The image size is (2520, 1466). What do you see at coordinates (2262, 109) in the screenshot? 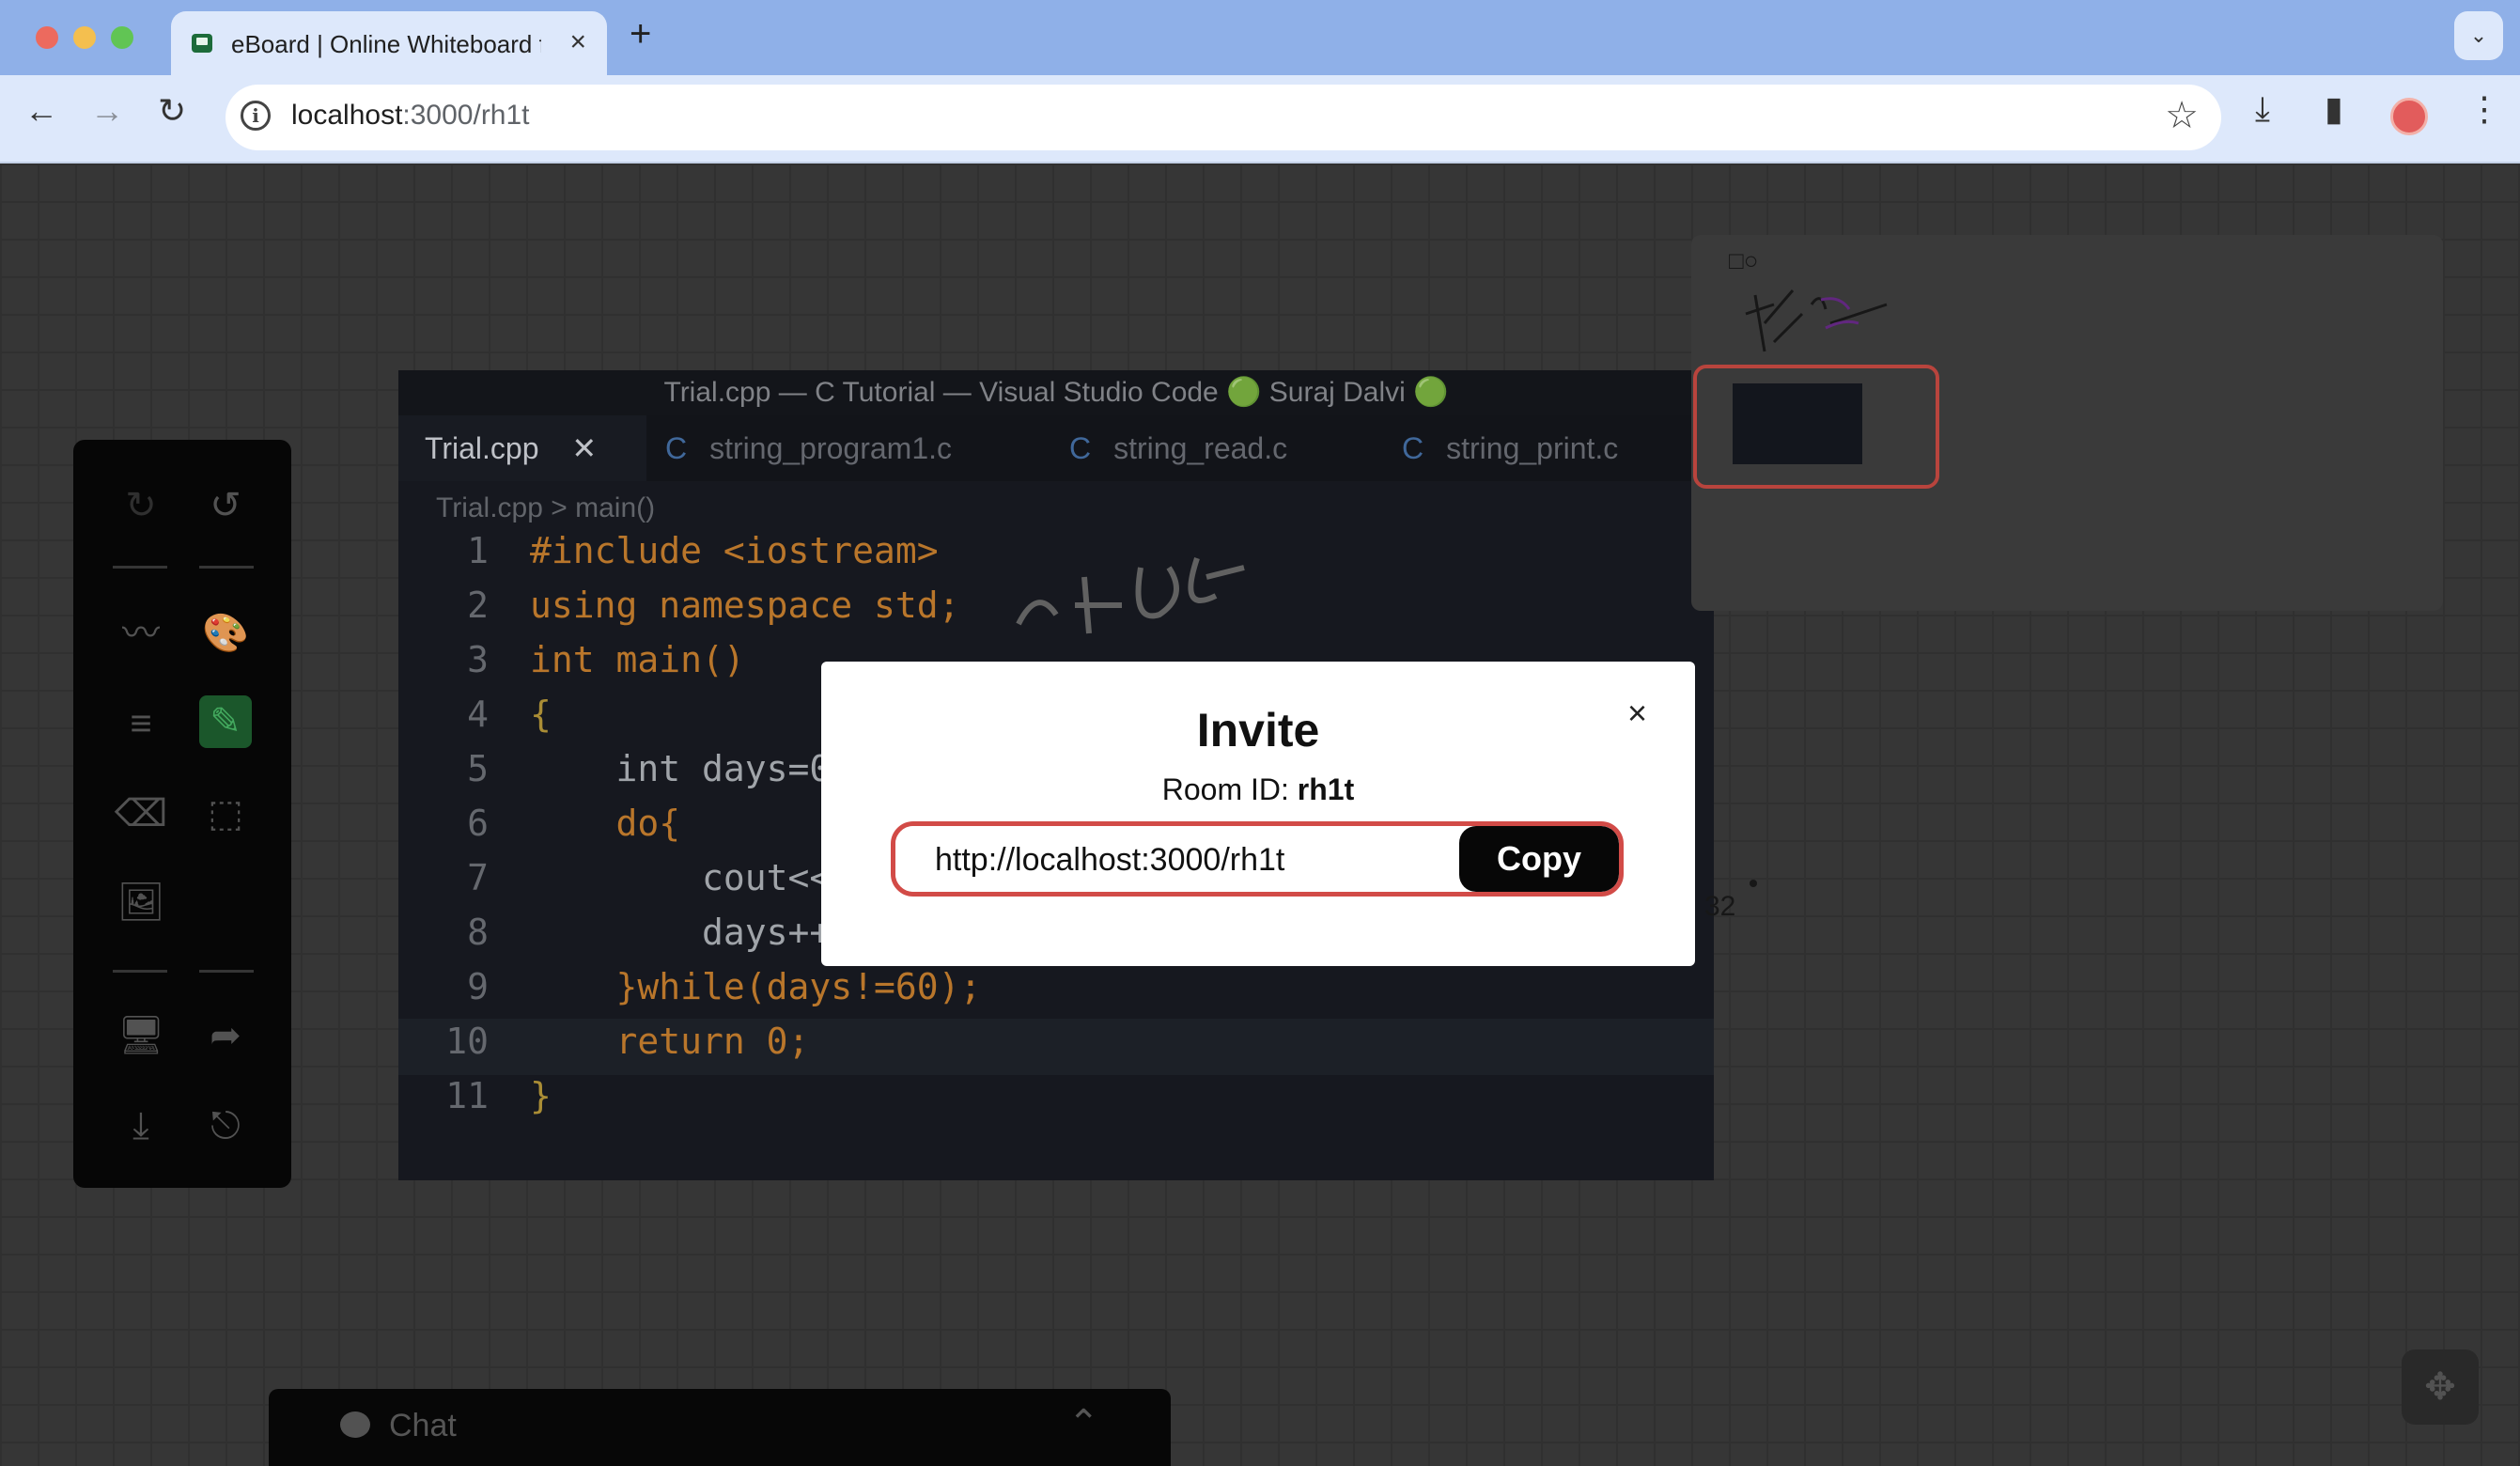
I see `downloads-icon: ⤓` at bounding box center [2262, 109].